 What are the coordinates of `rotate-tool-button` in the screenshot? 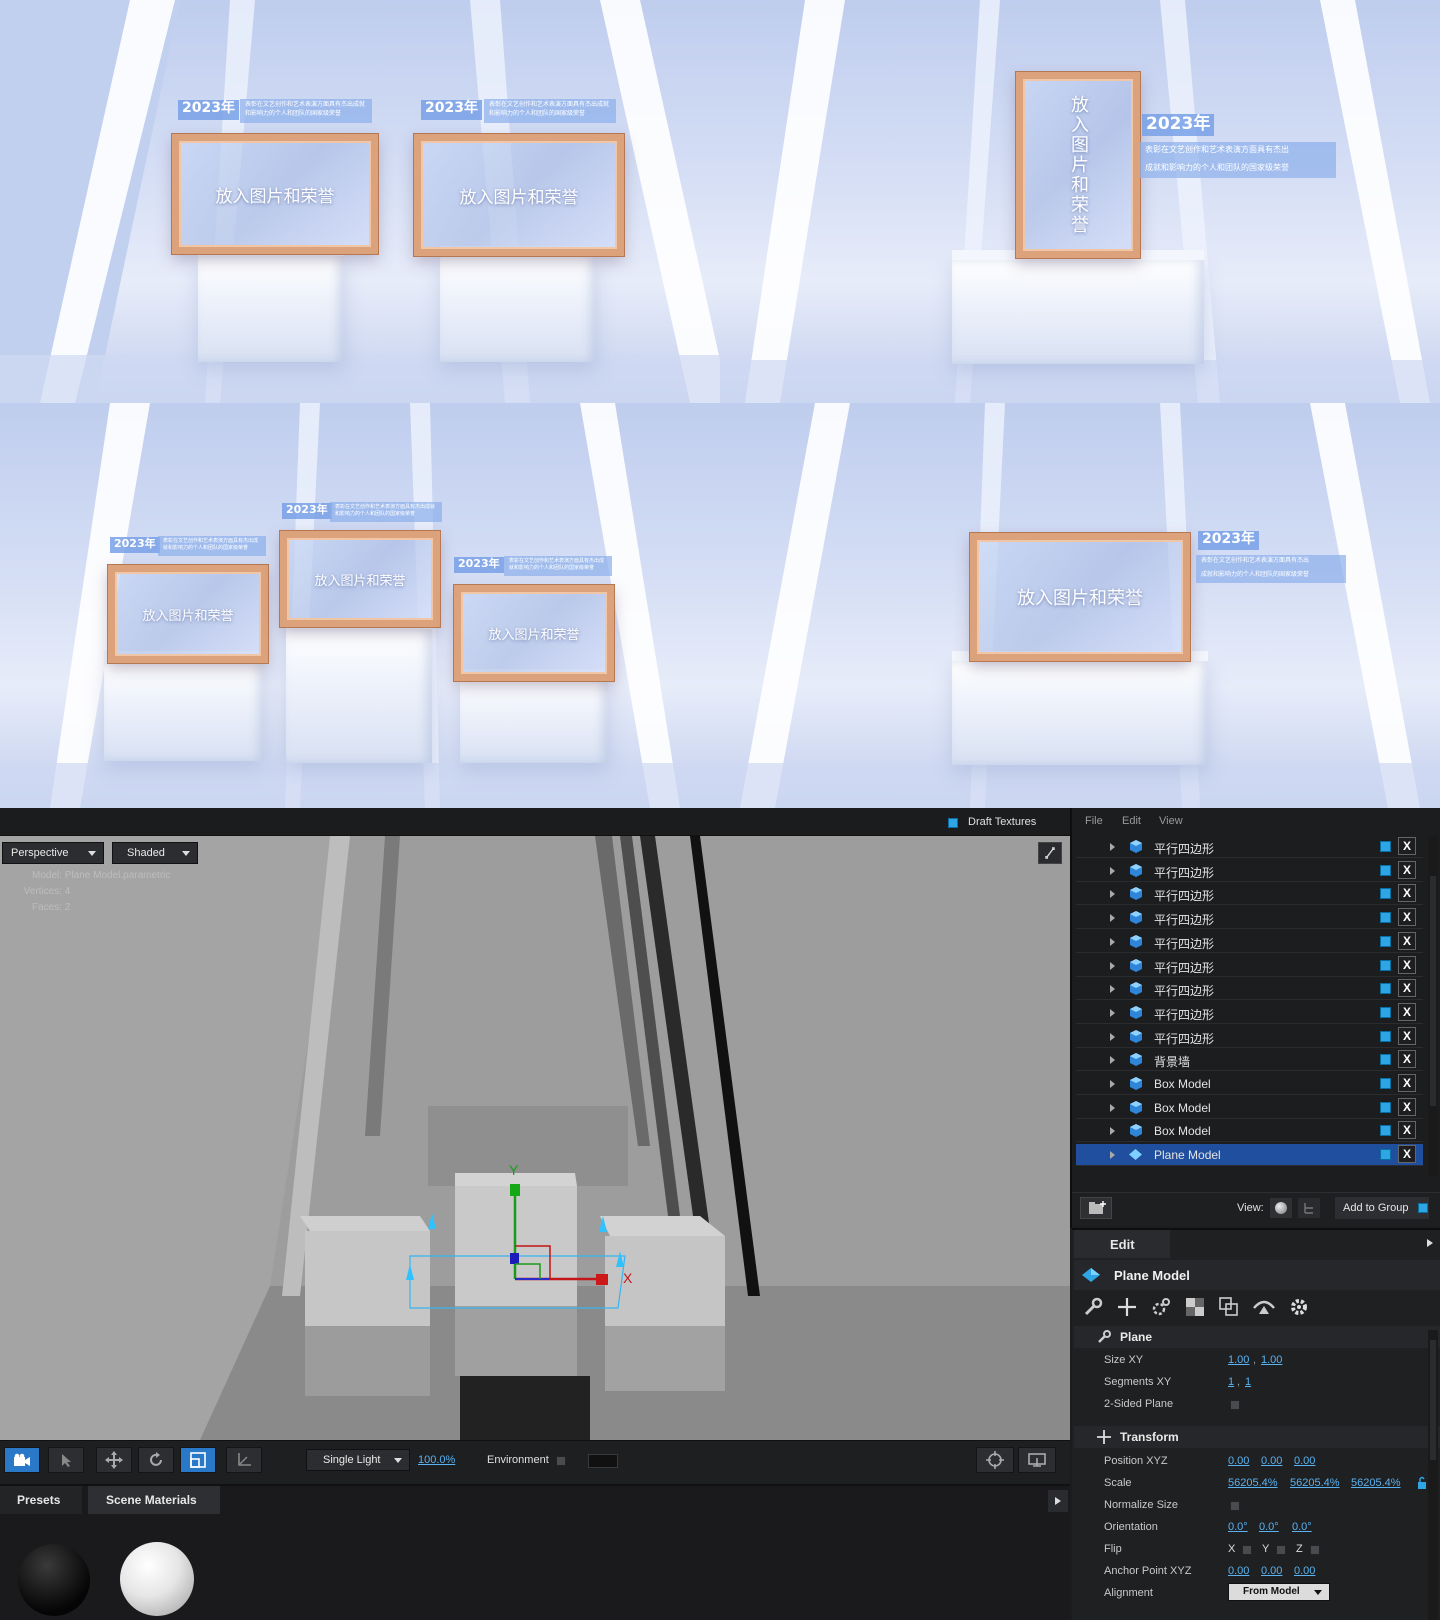 It's located at (156, 1460).